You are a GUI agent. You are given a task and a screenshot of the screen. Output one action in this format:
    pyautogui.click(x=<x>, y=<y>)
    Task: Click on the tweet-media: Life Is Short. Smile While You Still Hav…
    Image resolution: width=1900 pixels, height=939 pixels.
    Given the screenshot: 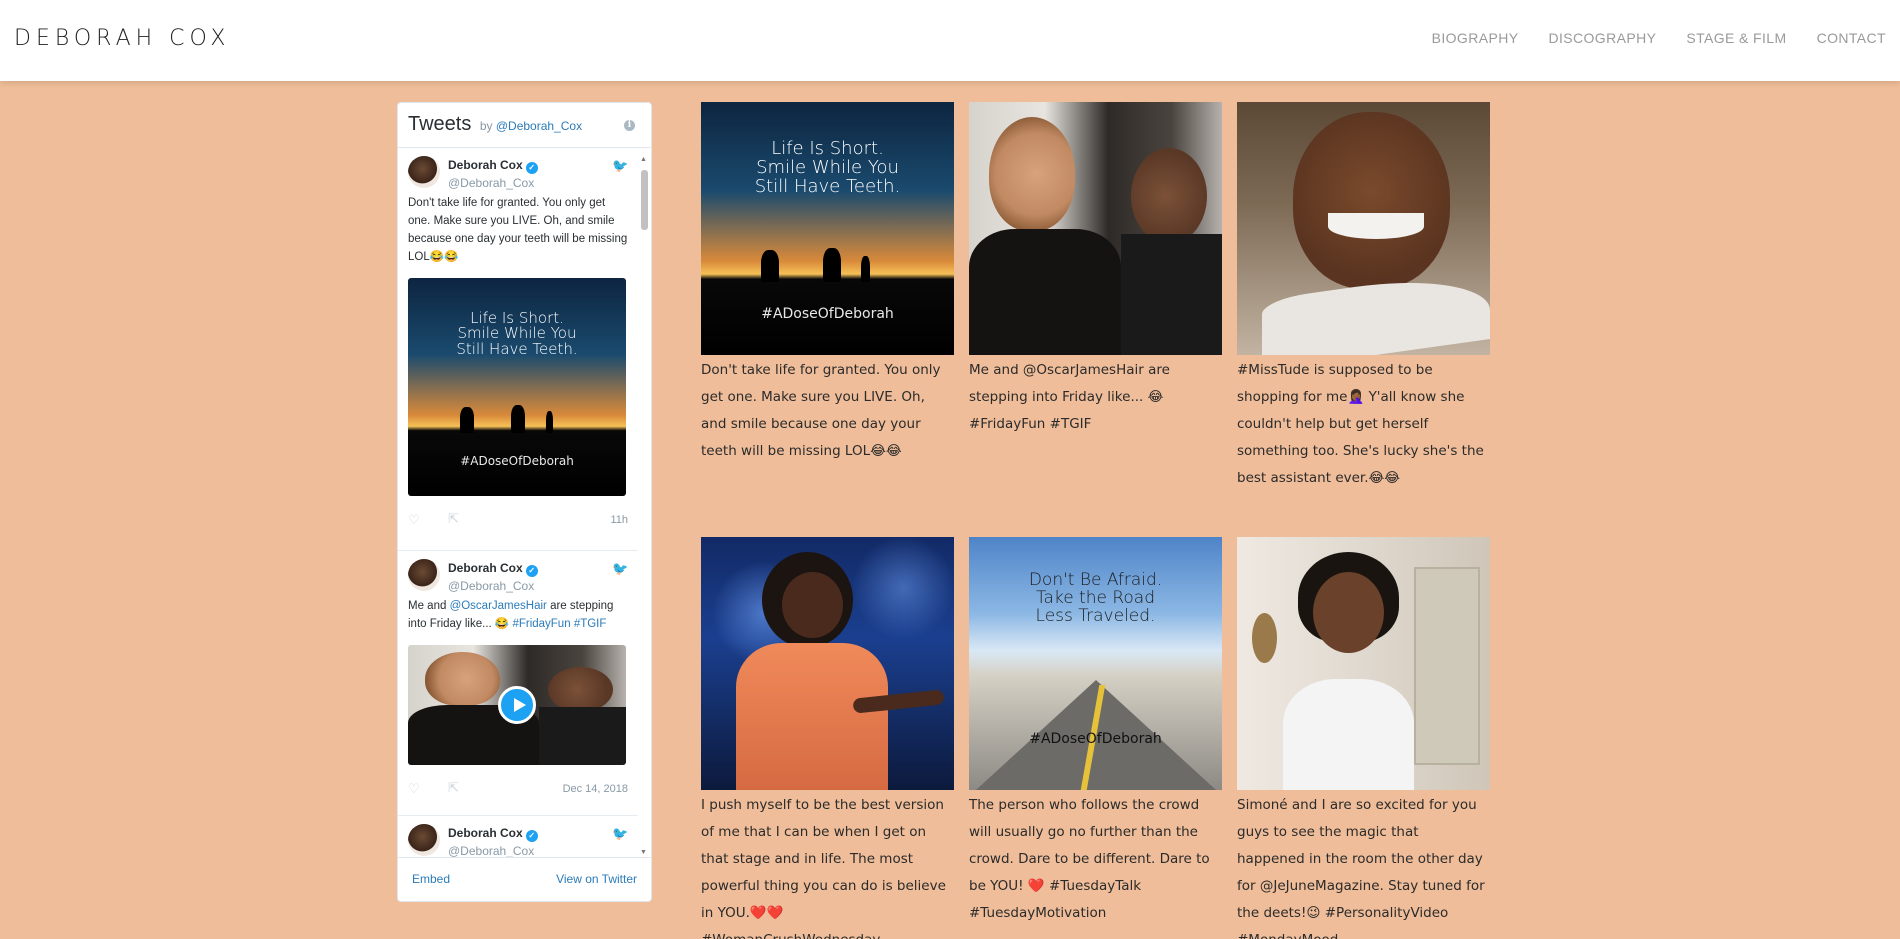 What is the action you would take?
    pyautogui.click(x=517, y=387)
    